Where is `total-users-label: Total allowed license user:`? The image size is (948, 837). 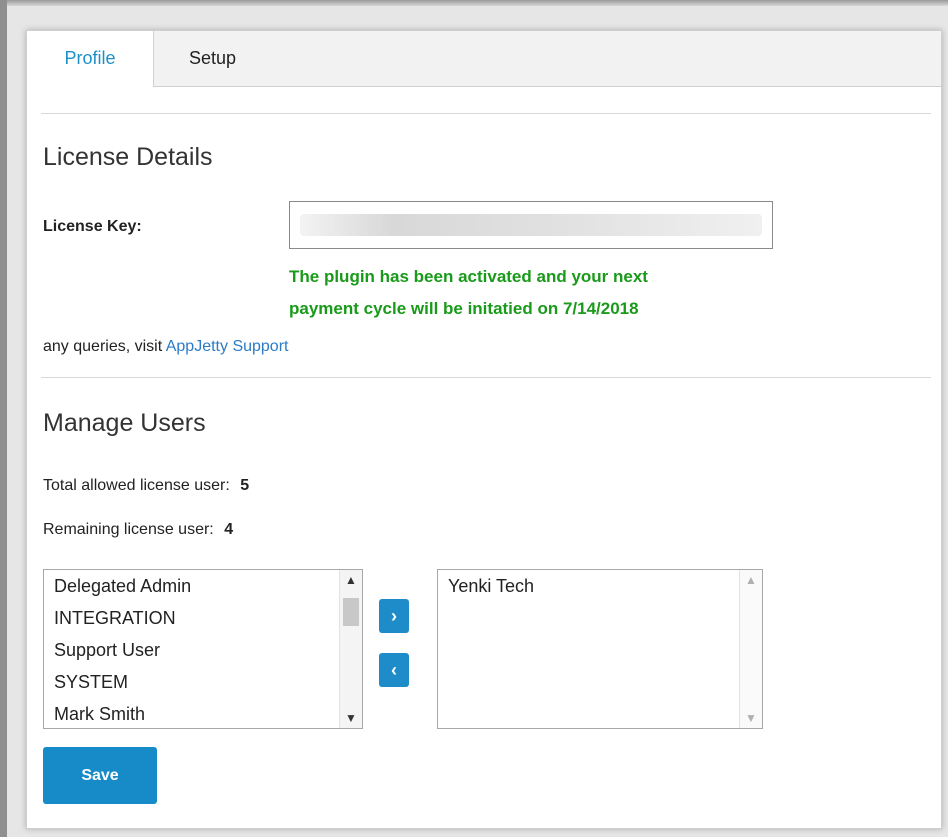 total-users-label: Total allowed license user: is located at coordinates (136, 485).